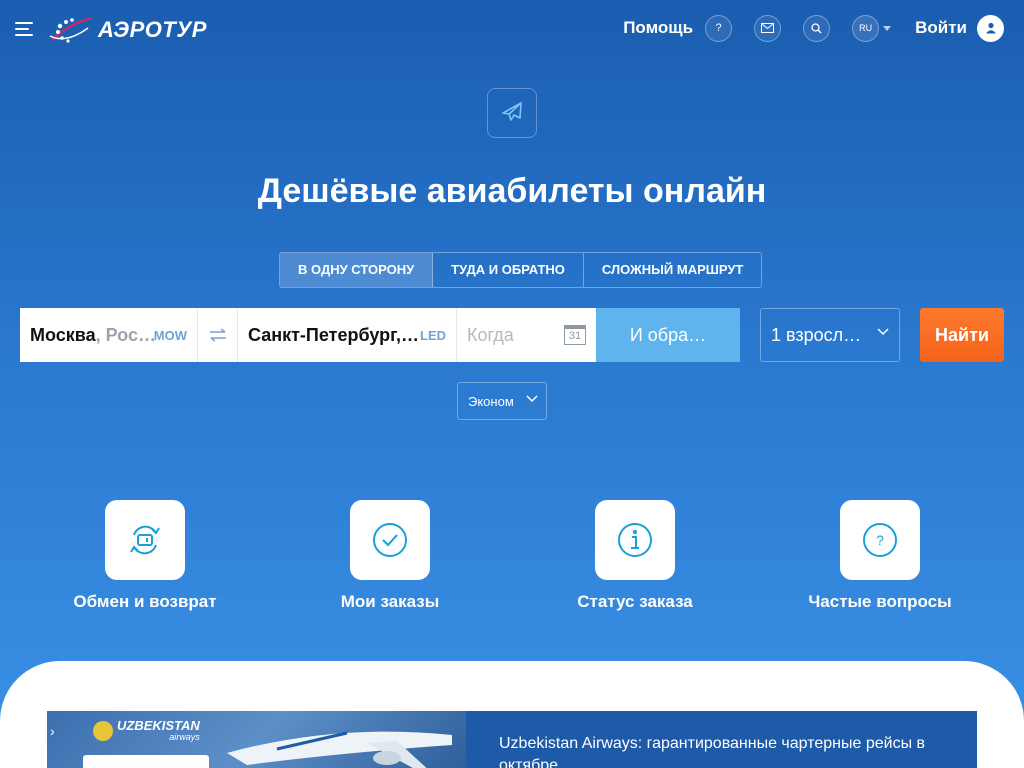  I want to click on swap-button, so click(217, 335).